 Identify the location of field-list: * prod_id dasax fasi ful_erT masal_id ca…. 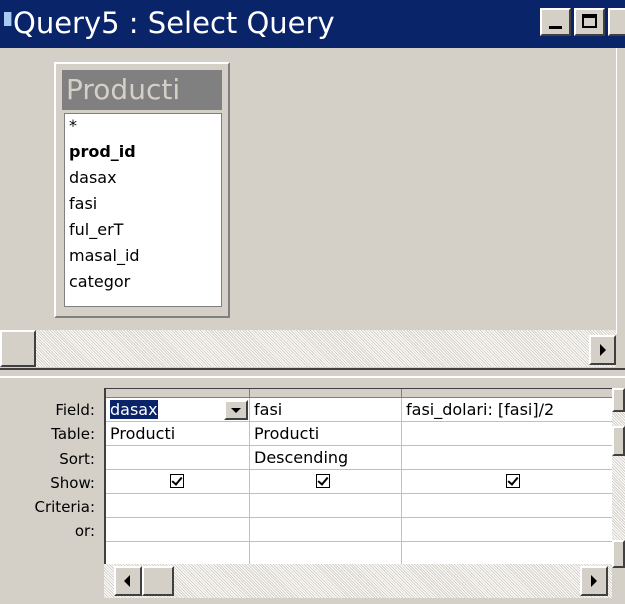
(143, 210).